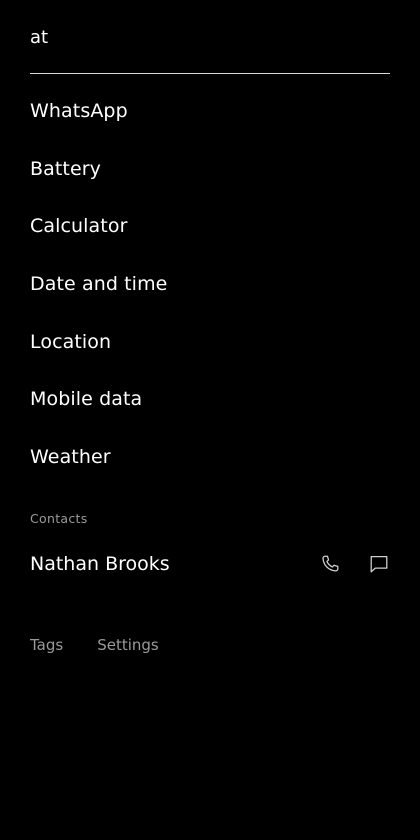 Image resolution: width=420 pixels, height=840 pixels. What do you see at coordinates (210, 37) in the screenshot?
I see `search-input` at bounding box center [210, 37].